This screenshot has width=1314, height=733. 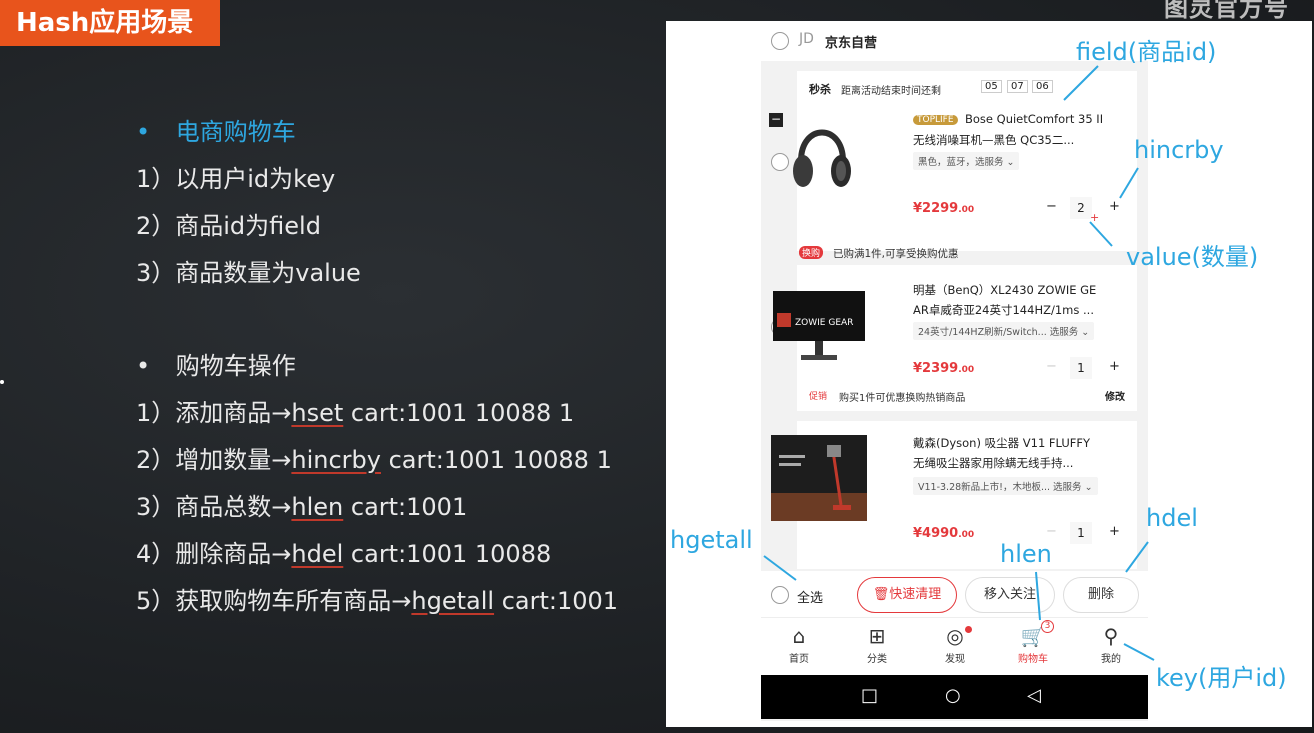 I want to click on annotation-field: field(商品id), so click(x=1146, y=52).